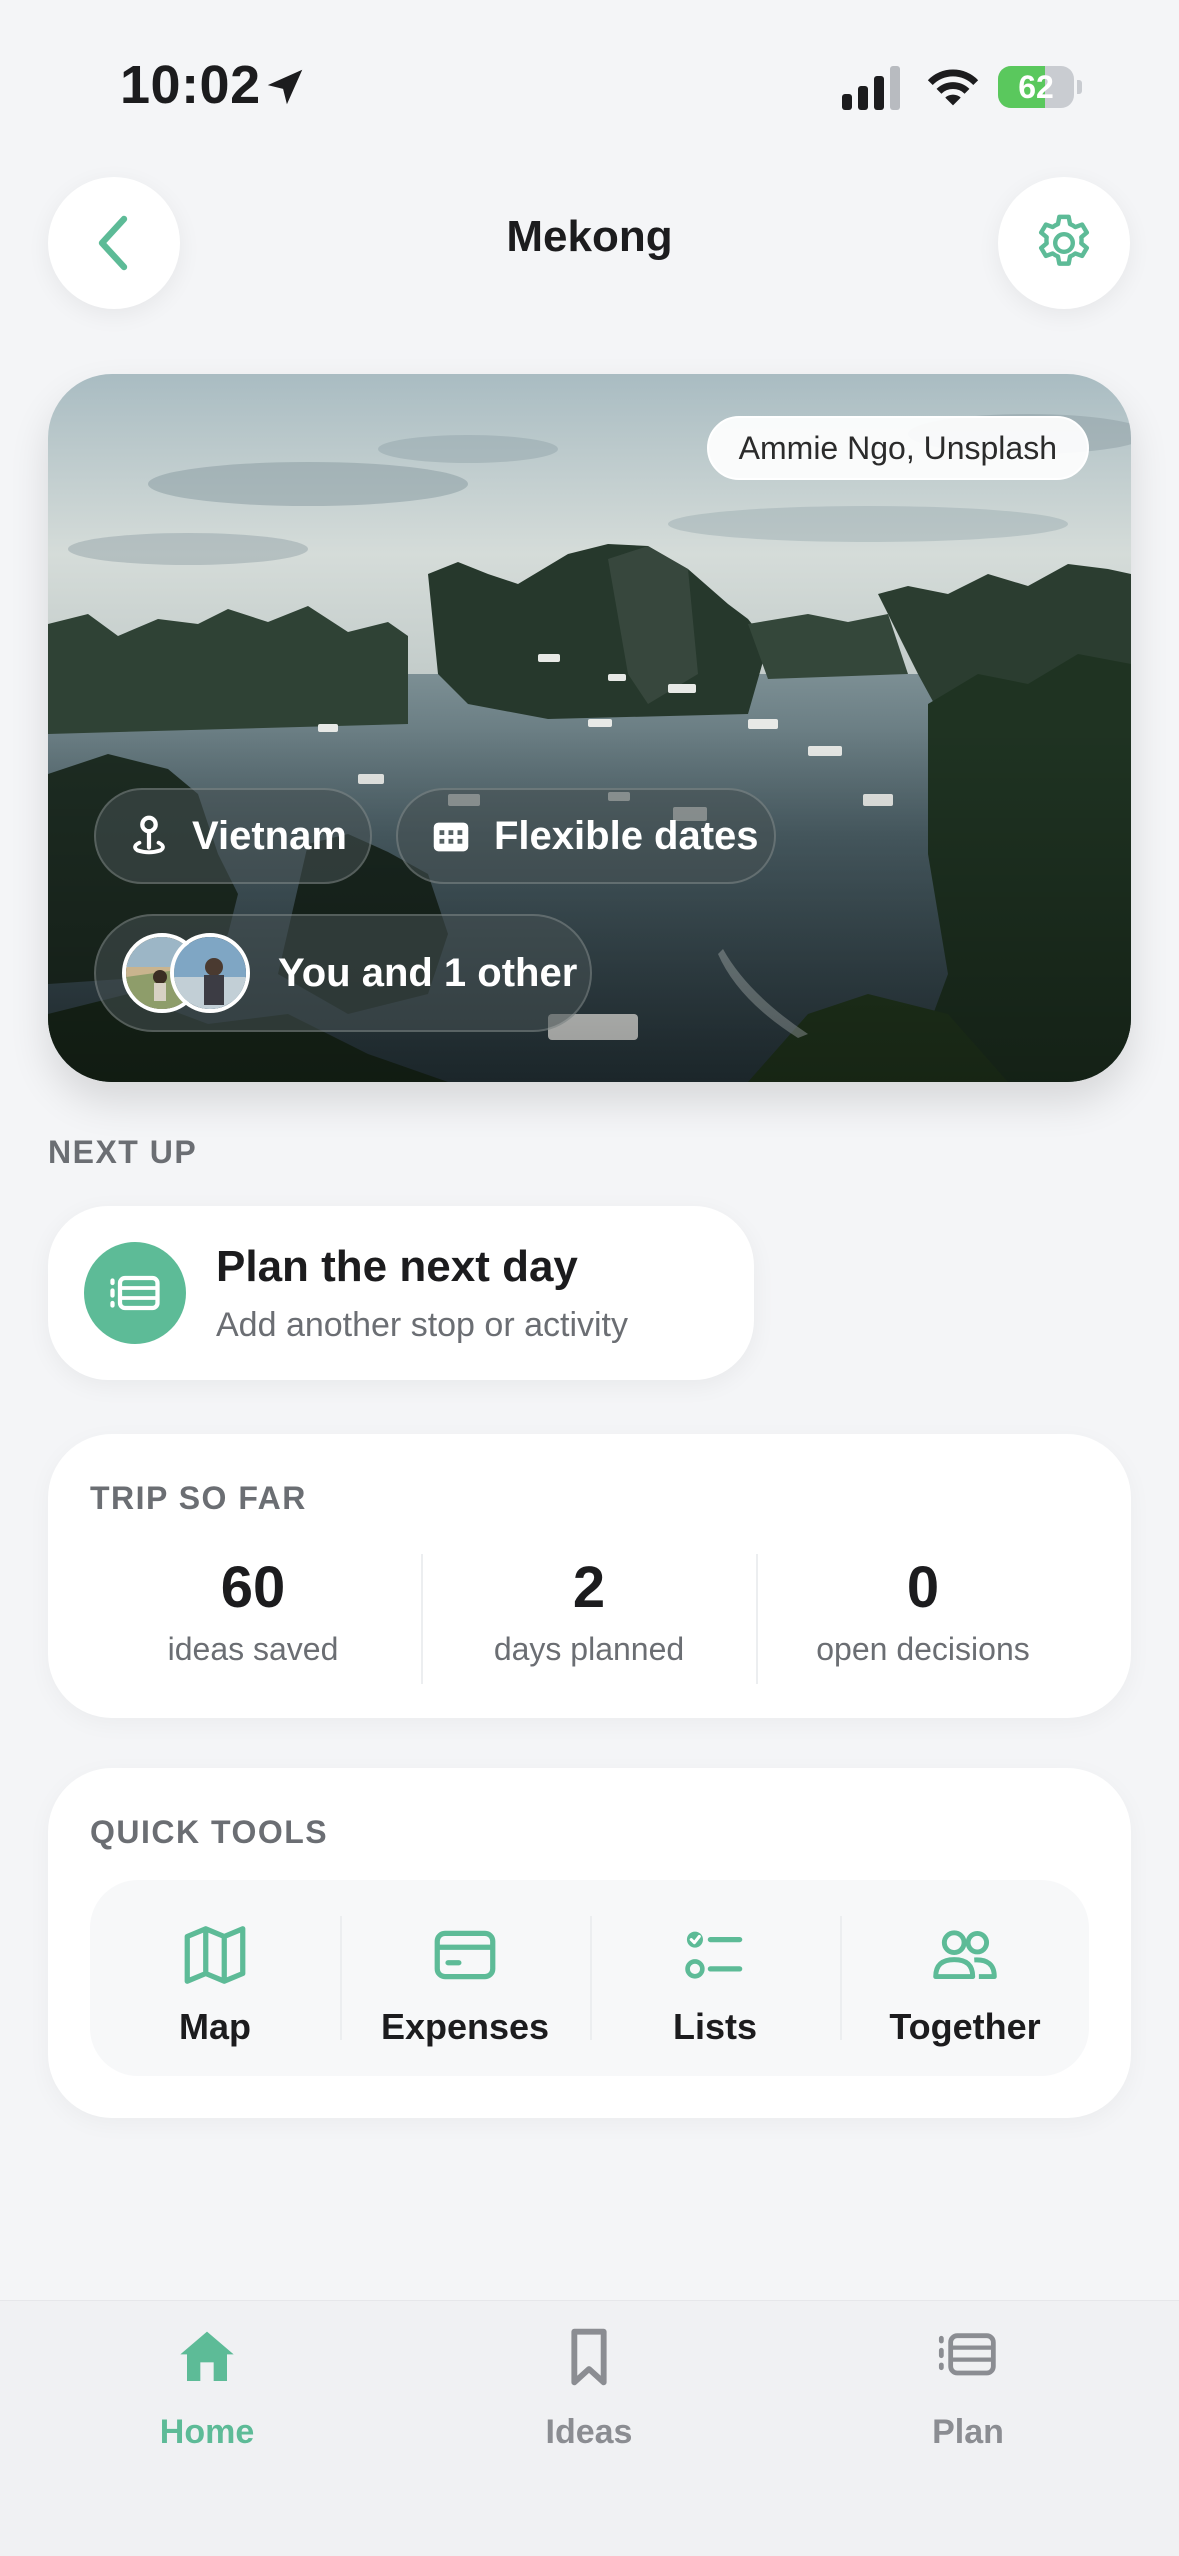 Image resolution: width=1179 pixels, height=2556 pixels. What do you see at coordinates (968, 2400) in the screenshot?
I see `tab-plan: Plan` at bounding box center [968, 2400].